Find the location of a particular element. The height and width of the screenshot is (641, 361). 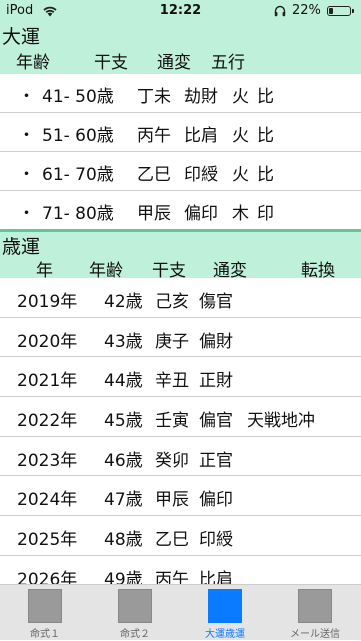

battery-icon is located at coordinates (339, 11).